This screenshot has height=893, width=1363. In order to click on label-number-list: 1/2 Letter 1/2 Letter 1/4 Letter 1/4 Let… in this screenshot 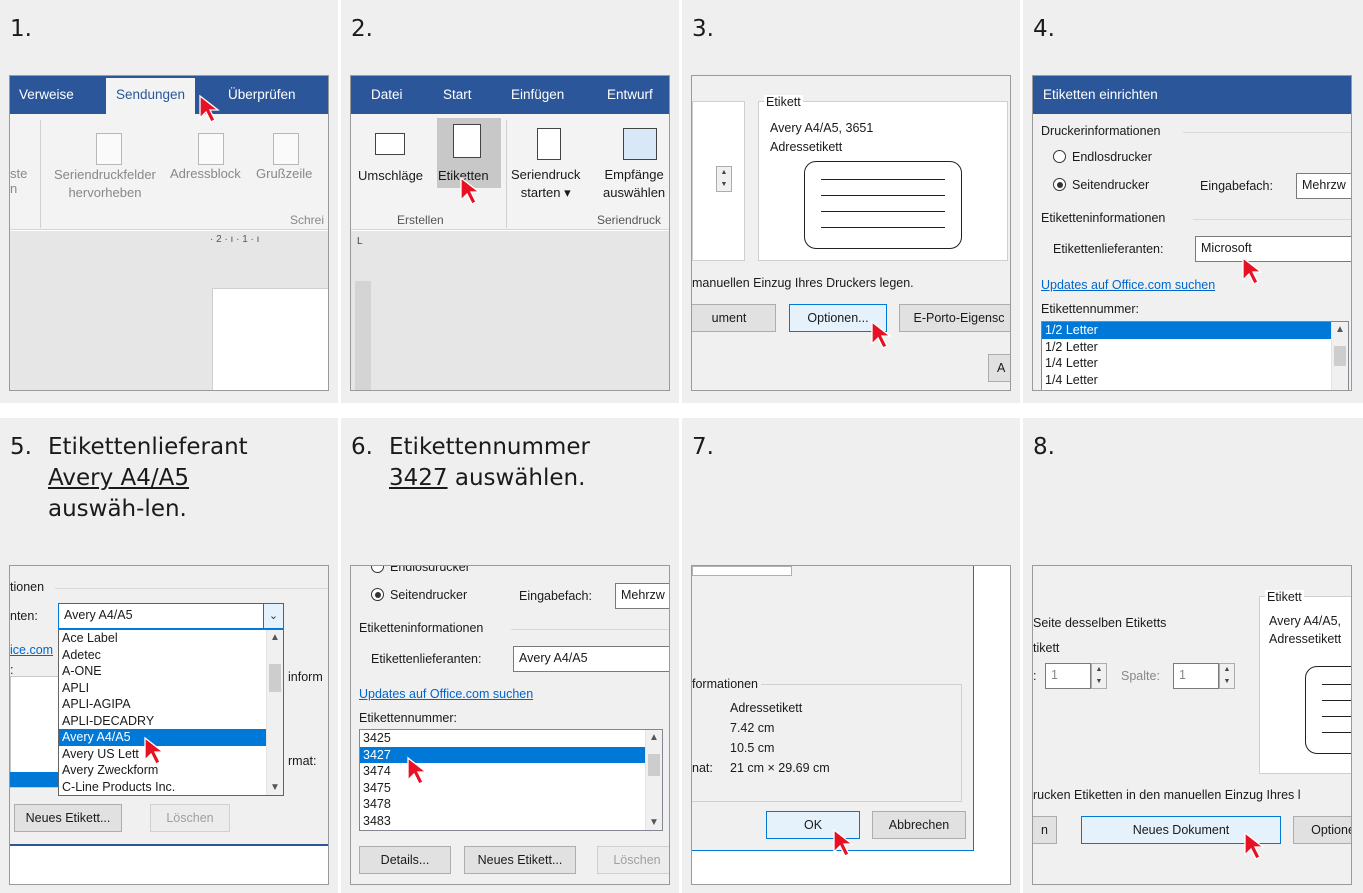, I will do `click(1195, 355)`.